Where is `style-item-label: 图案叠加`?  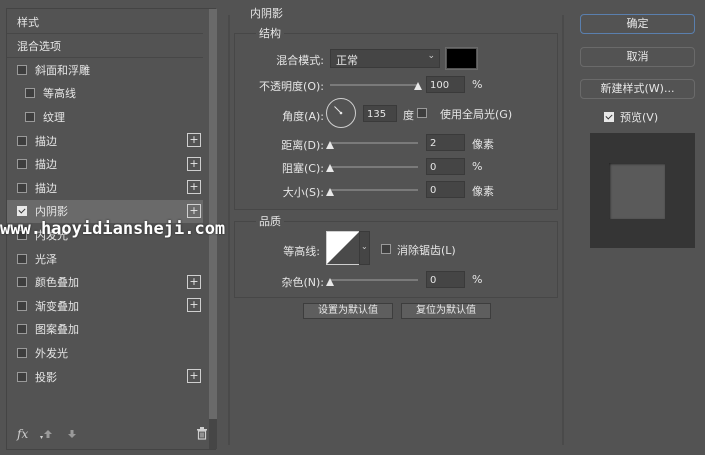 style-item-label: 图案叠加 is located at coordinates (57, 330).